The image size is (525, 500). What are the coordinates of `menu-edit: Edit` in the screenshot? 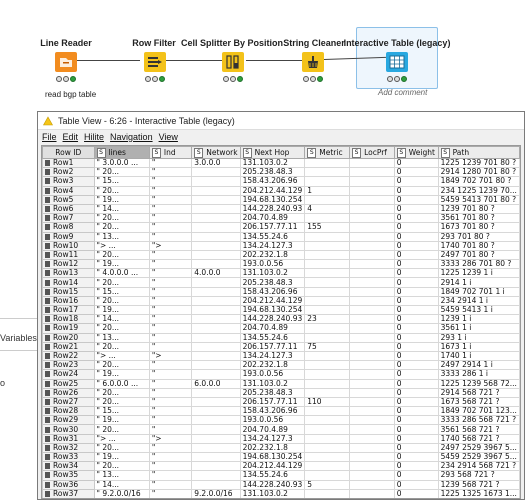 It's located at (71, 137).